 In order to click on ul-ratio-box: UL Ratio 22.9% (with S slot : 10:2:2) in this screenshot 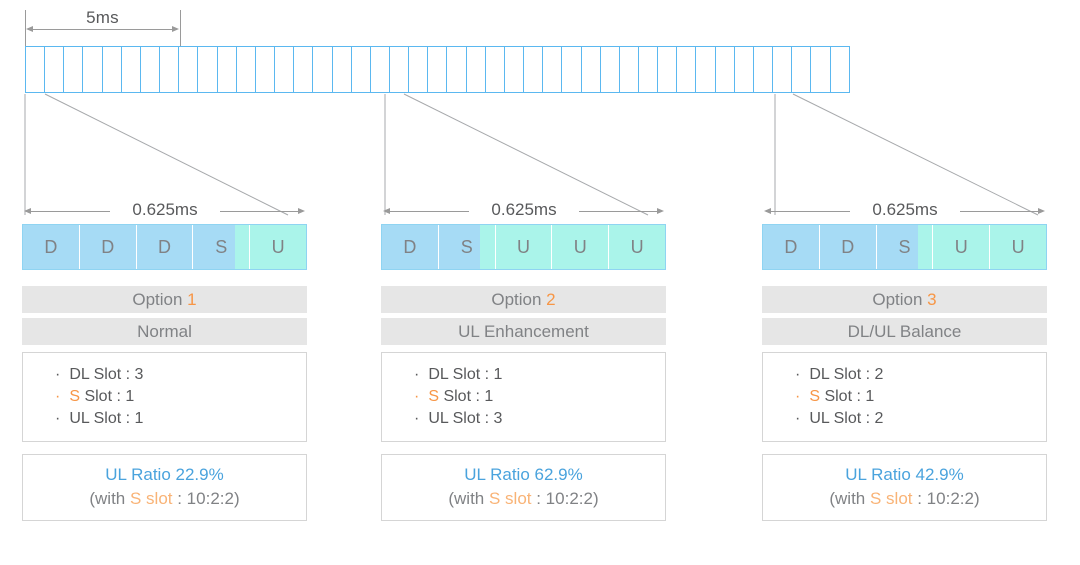, I will do `click(164, 487)`.